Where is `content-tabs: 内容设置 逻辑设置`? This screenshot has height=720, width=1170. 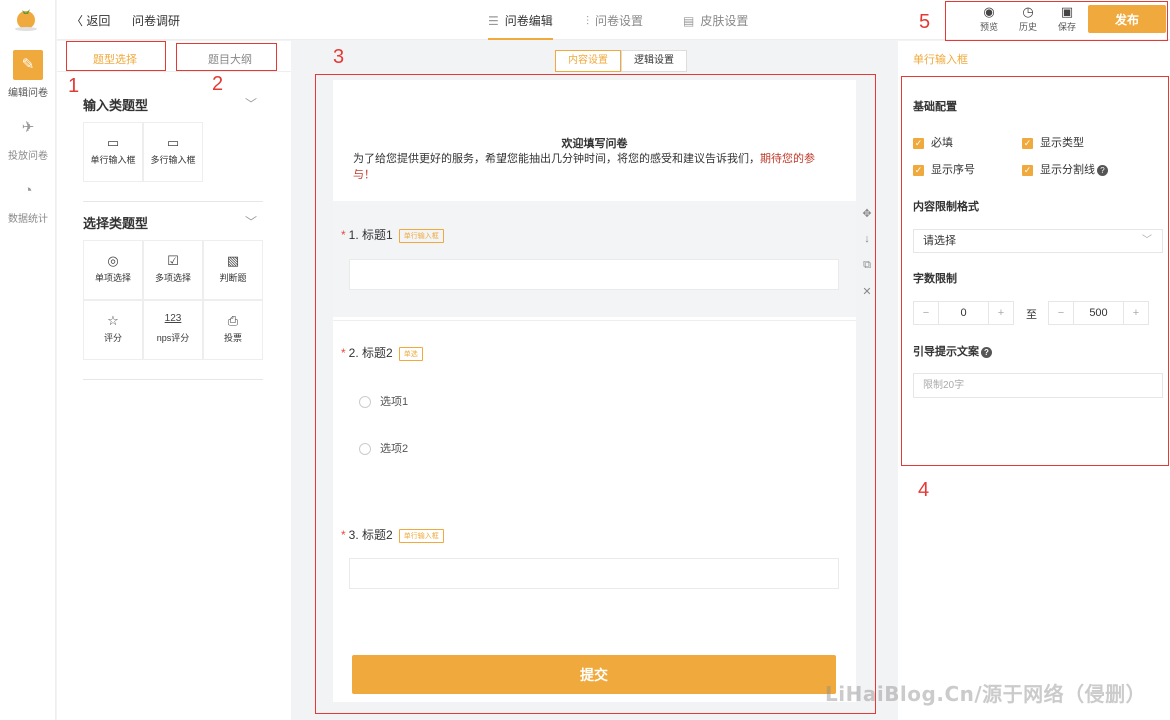
content-tabs: 内容设置 逻辑设置 is located at coordinates (621, 61).